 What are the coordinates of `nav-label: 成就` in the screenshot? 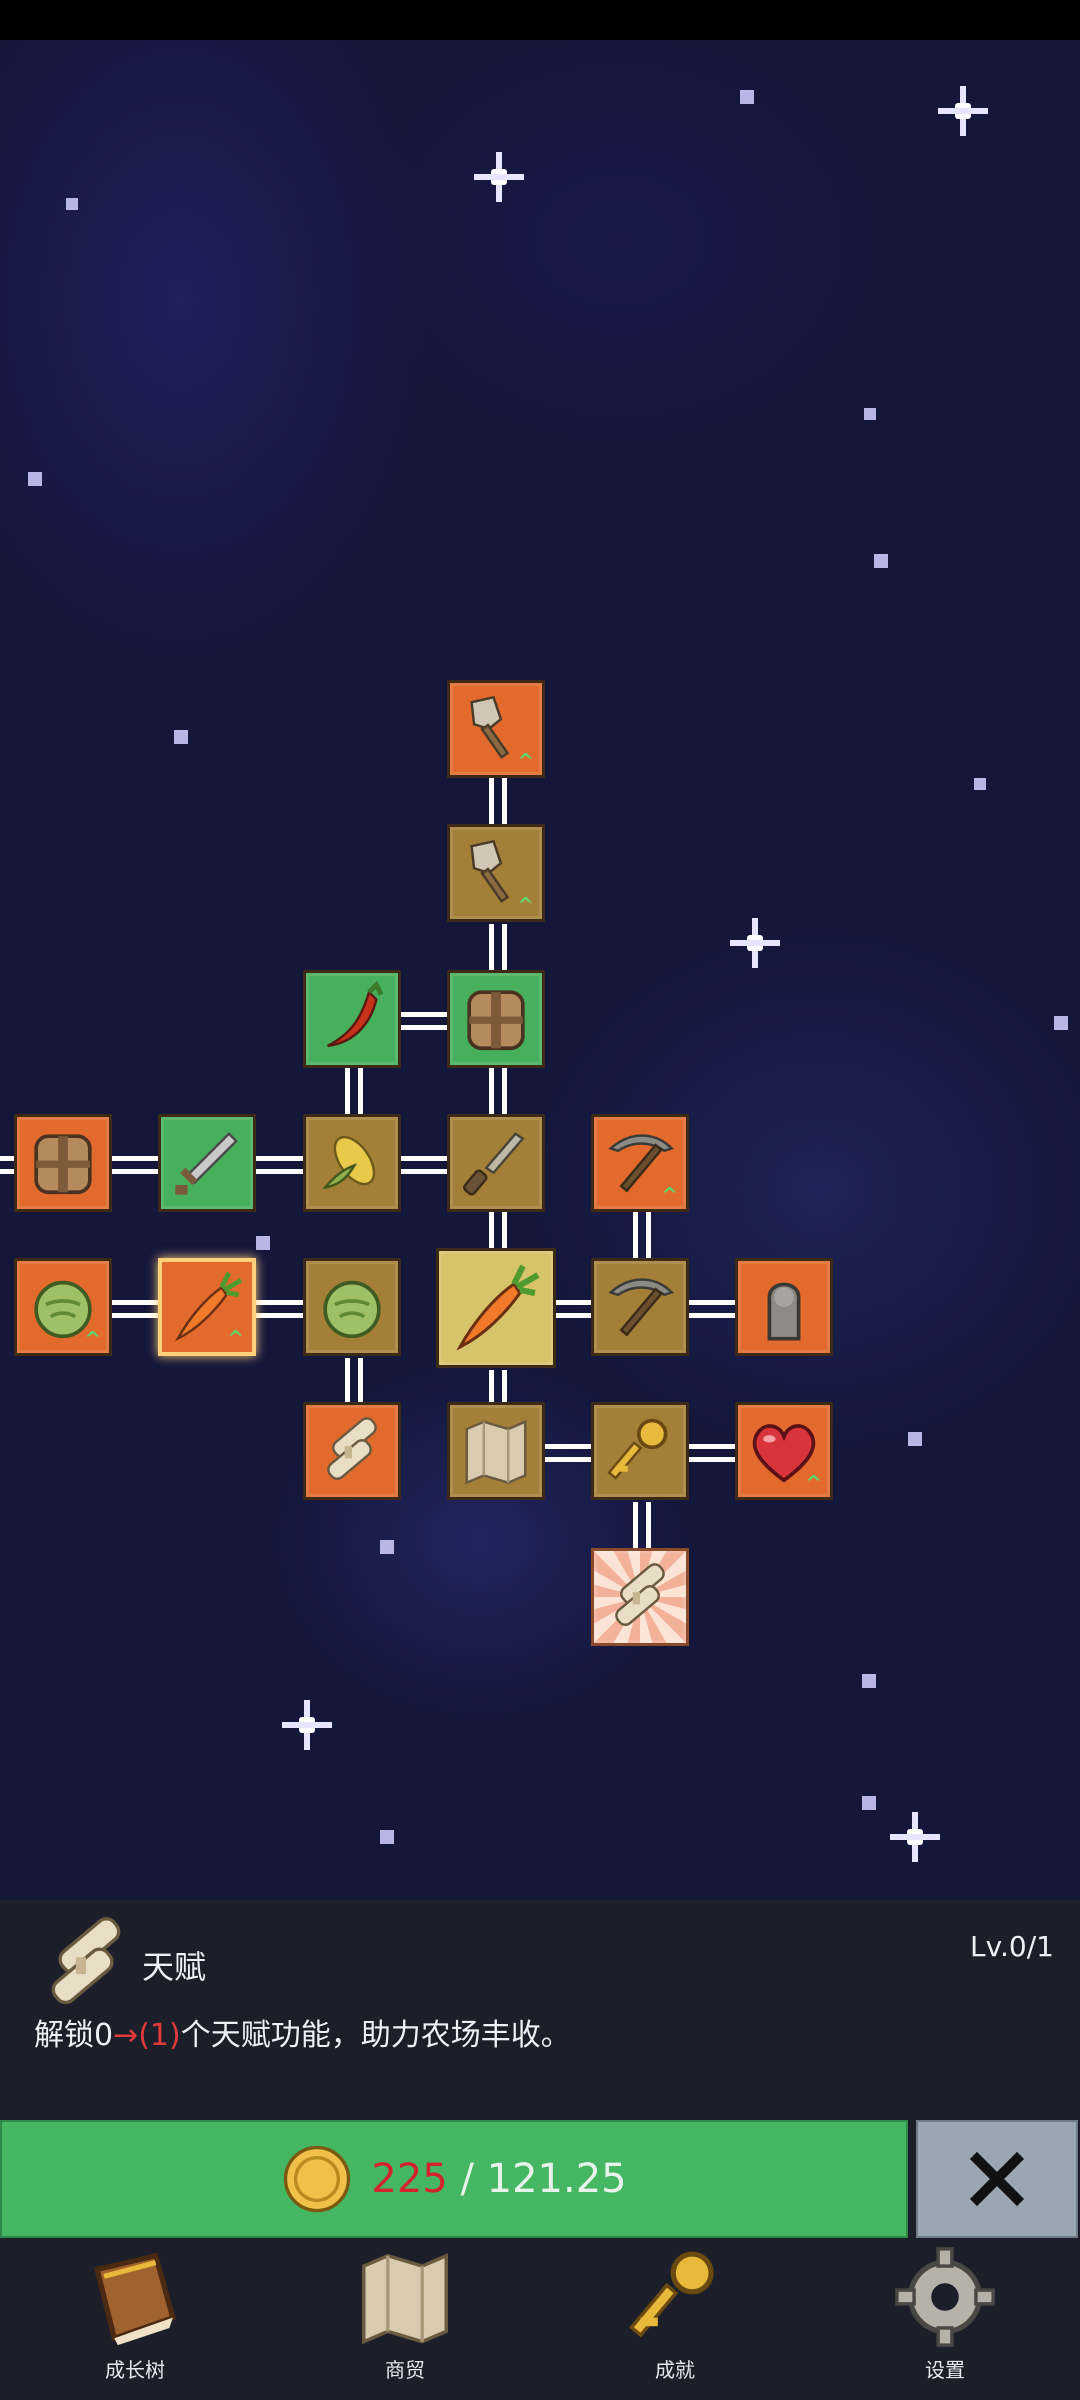 It's located at (675, 2370).